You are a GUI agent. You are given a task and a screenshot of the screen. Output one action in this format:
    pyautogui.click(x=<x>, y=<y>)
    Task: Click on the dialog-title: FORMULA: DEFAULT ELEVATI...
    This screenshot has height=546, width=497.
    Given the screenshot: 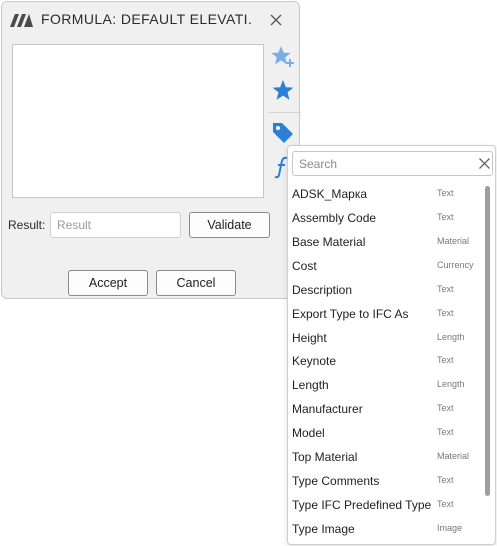 What is the action you would take?
    pyautogui.click(x=146, y=19)
    